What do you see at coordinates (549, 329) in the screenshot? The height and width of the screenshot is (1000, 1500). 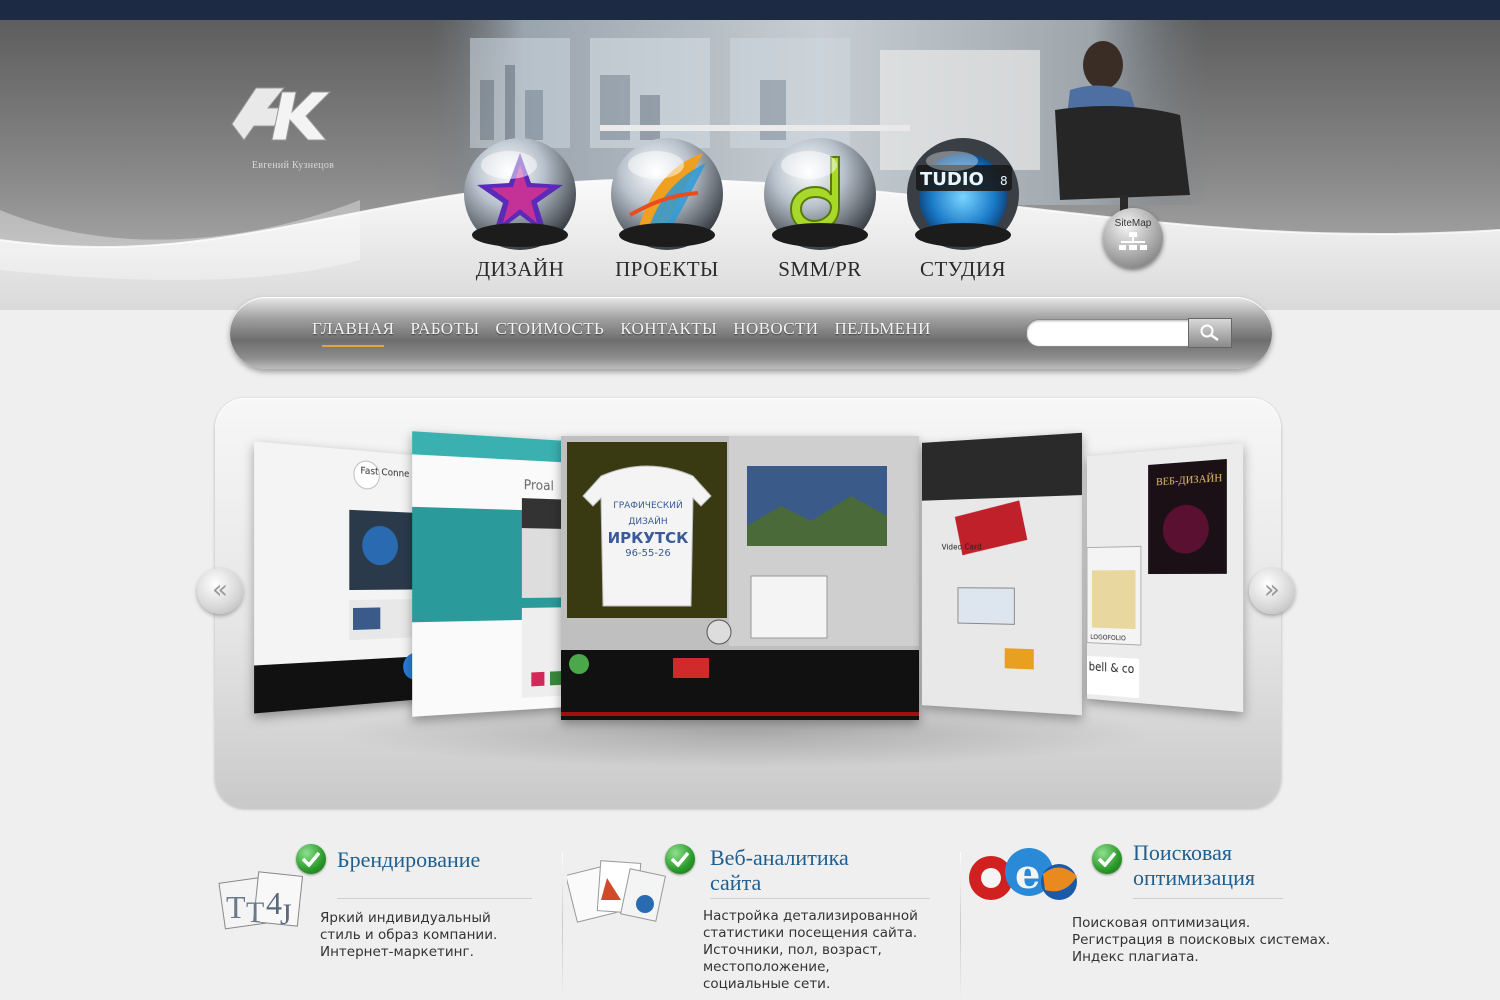 I see `nav-link-pricing: СТОИМОСТЬ` at bounding box center [549, 329].